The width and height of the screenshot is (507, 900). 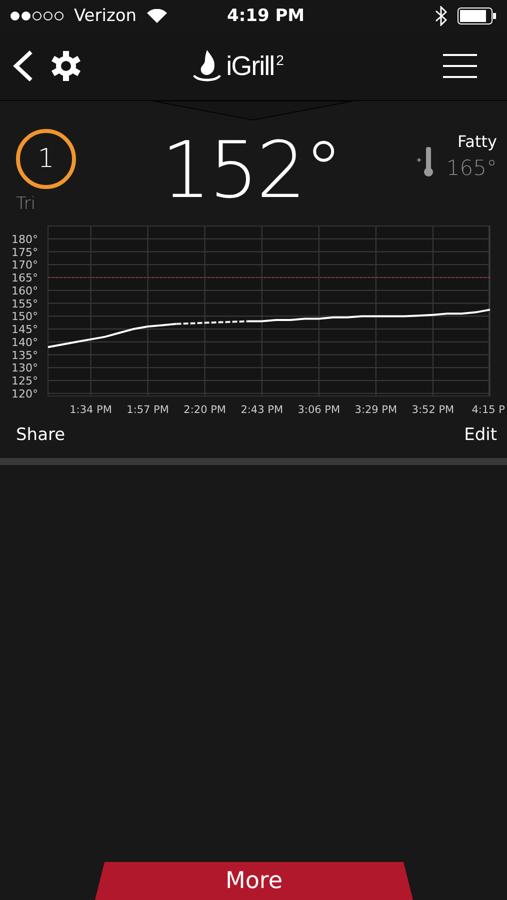 What do you see at coordinates (156, 16) in the screenshot?
I see `wifi-icon` at bounding box center [156, 16].